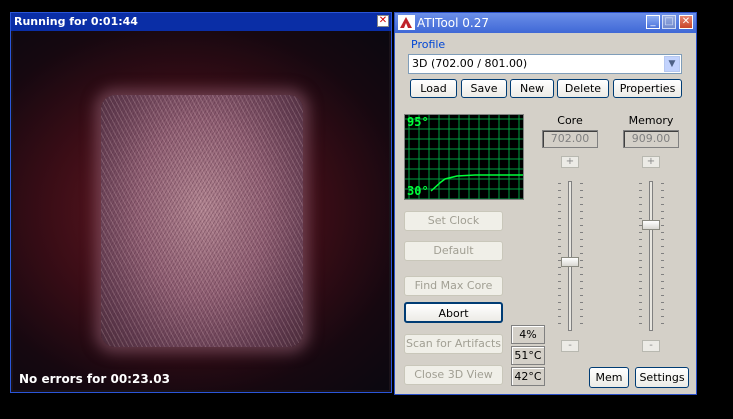 This screenshot has height=419, width=733. I want to click on memory-clock-field: 909.00, so click(651, 139).